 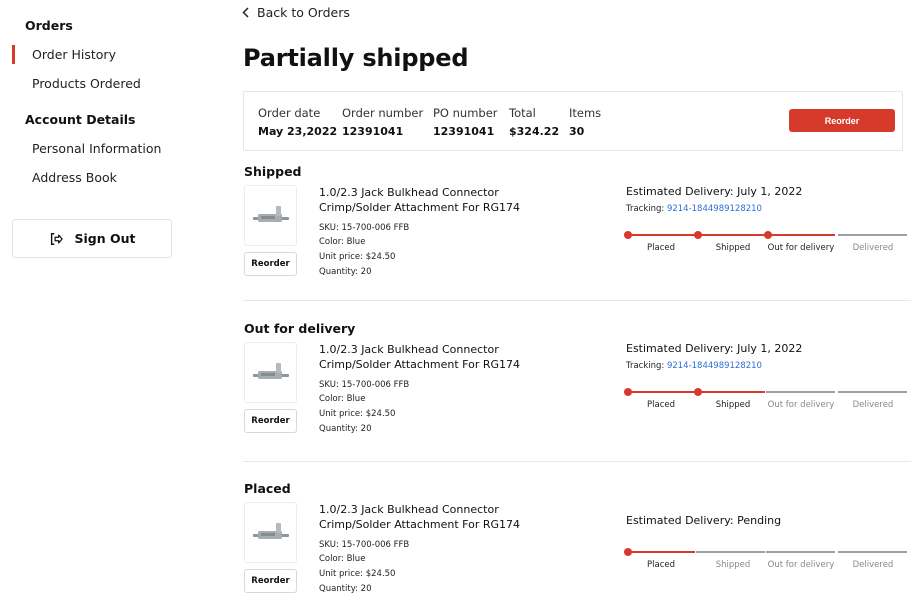 I want to click on total-value: $324.22, so click(x=534, y=131).